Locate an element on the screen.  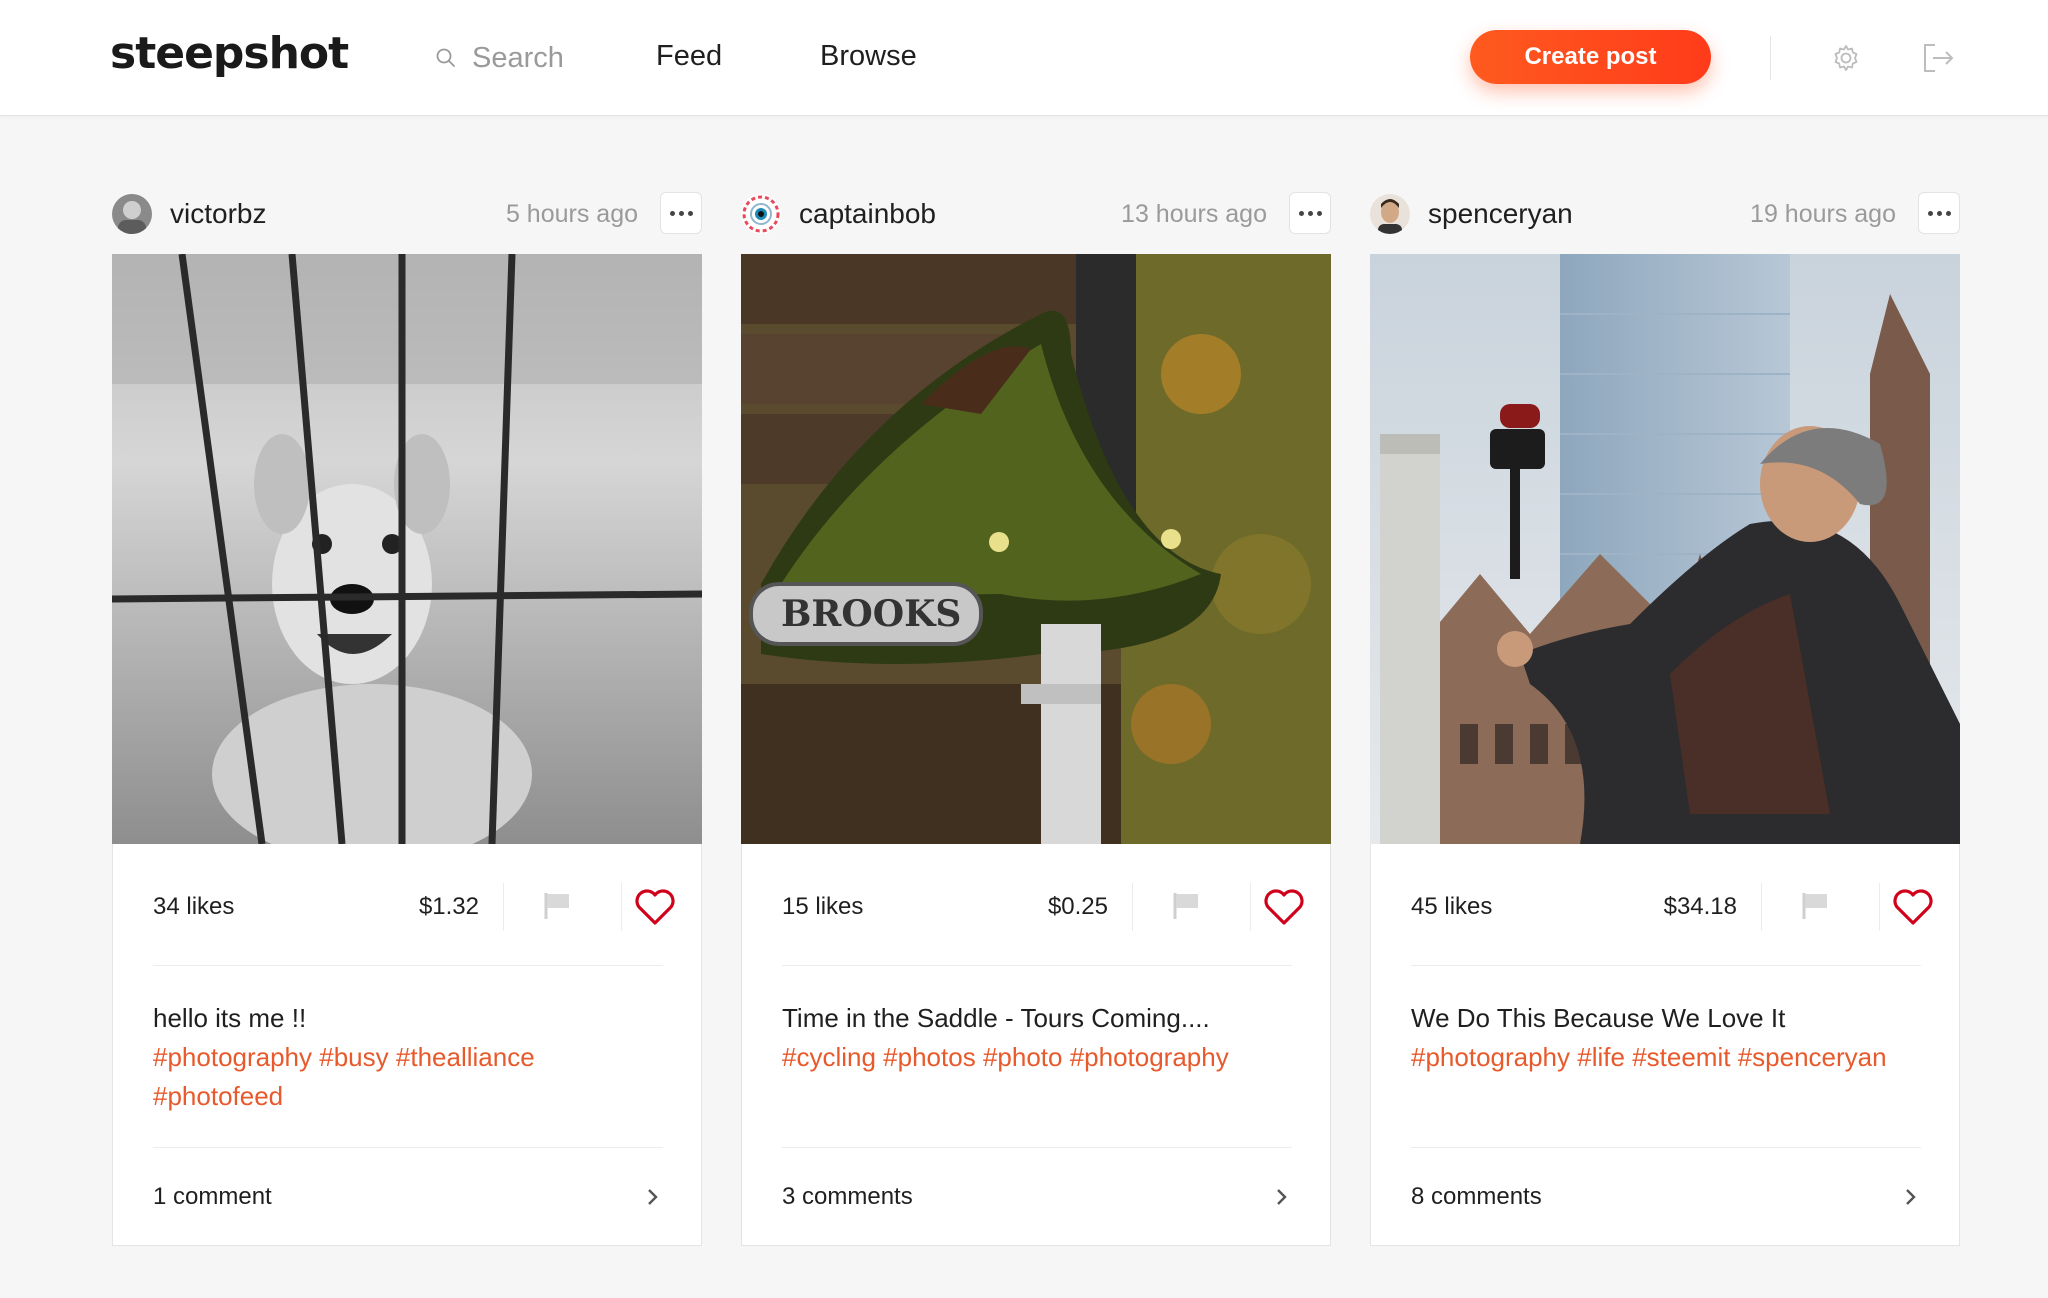
hashtag-link: #photo is located at coordinates (1023, 1057).